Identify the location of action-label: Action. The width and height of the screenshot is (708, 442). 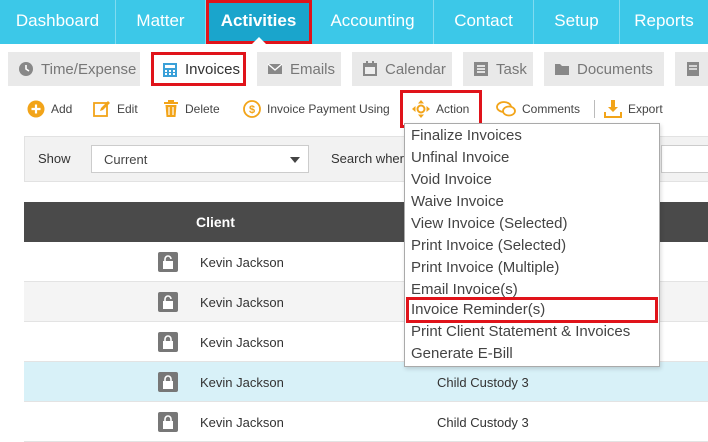
(453, 109).